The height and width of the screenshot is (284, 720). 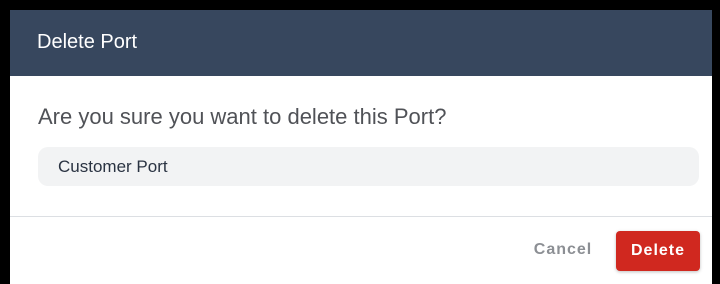 I want to click on dialog-title: Delete Port, so click(x=87, y=42).